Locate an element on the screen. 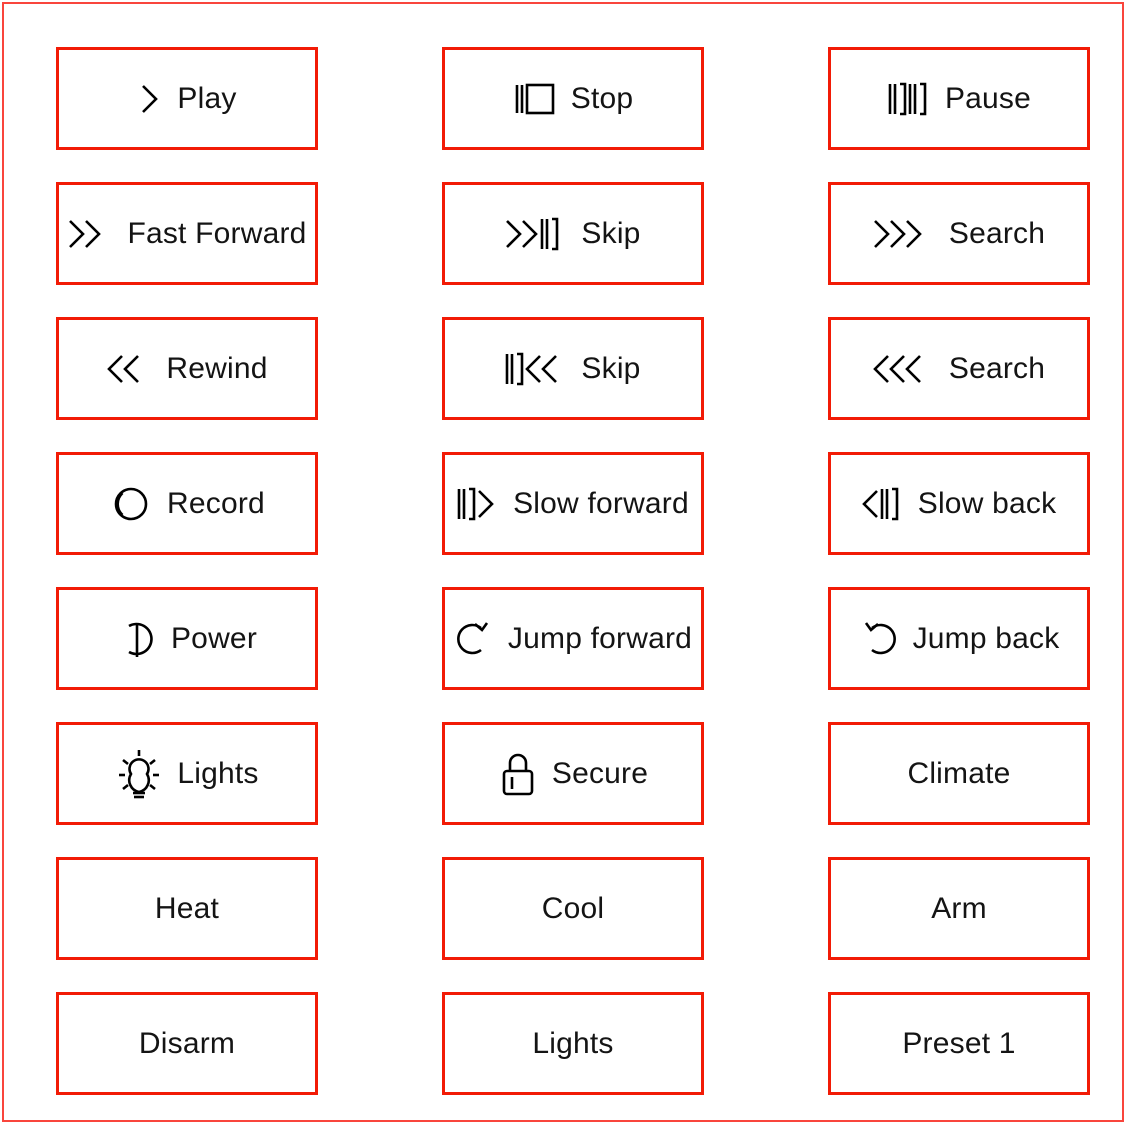 Image resolution: width=1128 pixels, height=1128 pixels. button-pause: Pause is located at coordinates (959, 98).